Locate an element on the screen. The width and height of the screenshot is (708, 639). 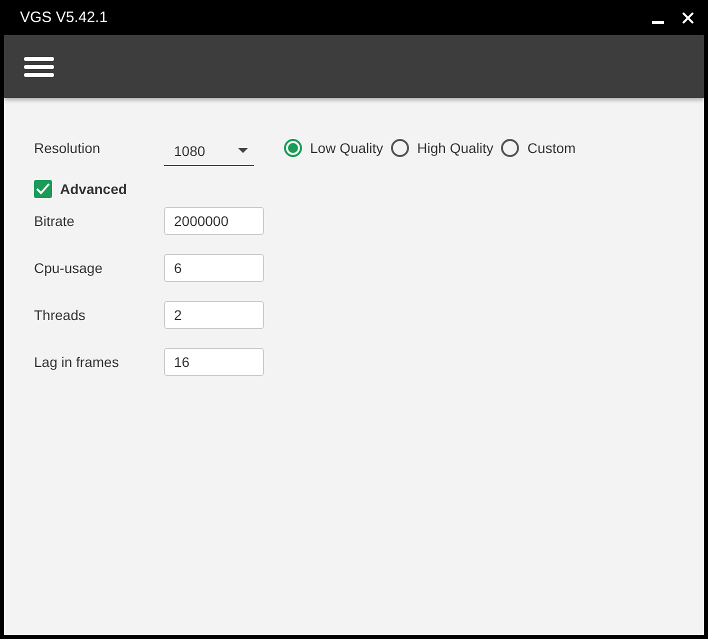
field-label: Bitrate is located at coordinates (55, 221).